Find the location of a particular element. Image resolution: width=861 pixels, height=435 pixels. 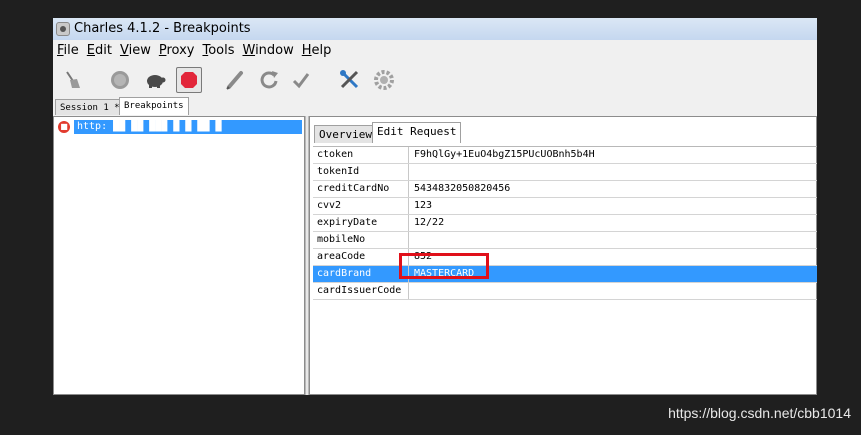

toolbar is located at coordinates (435, 80).